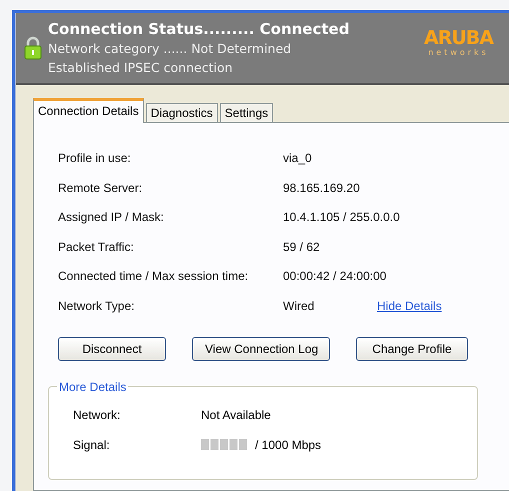 The width and height of the screenshot is (509, 491). What do you see at coordinates (334, 276) in the screenshot?
I see `field-value: 00:00:42 / 24:00:00` at bounding box center [334, 276].